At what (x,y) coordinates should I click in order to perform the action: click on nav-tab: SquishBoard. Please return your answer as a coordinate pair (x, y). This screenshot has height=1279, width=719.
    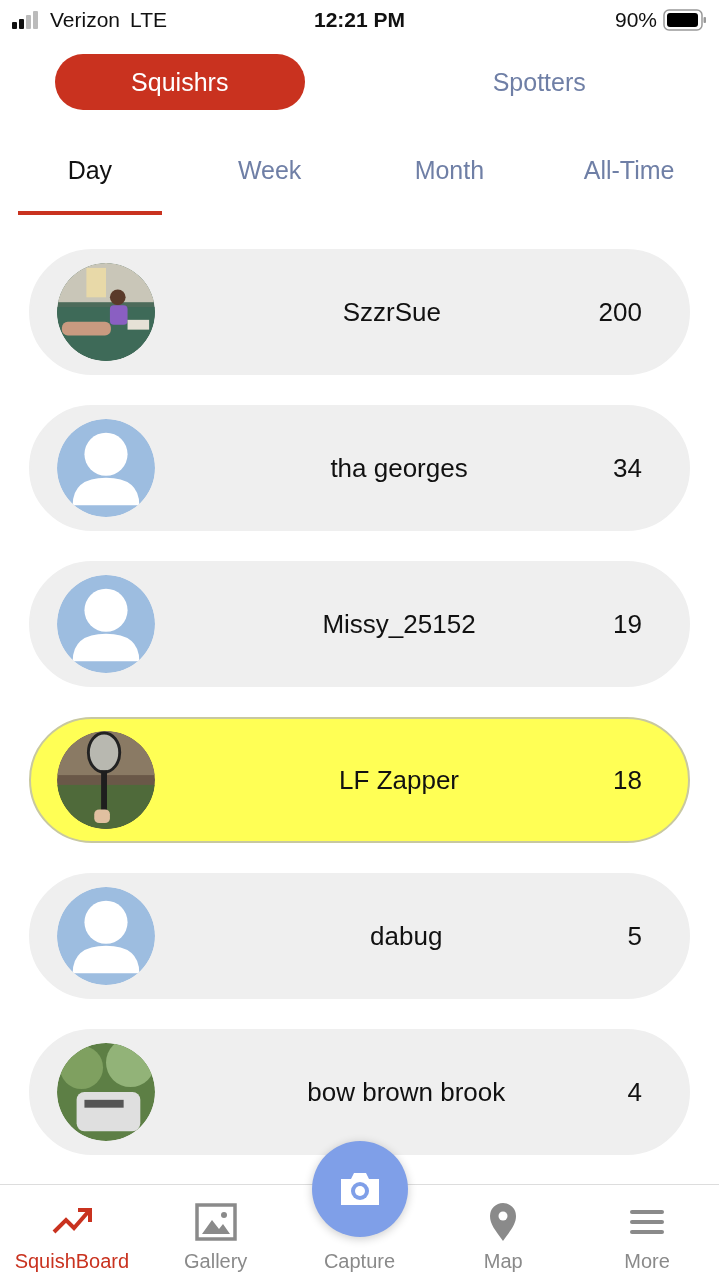
    Looking at the image, I should click on (72, 1232).